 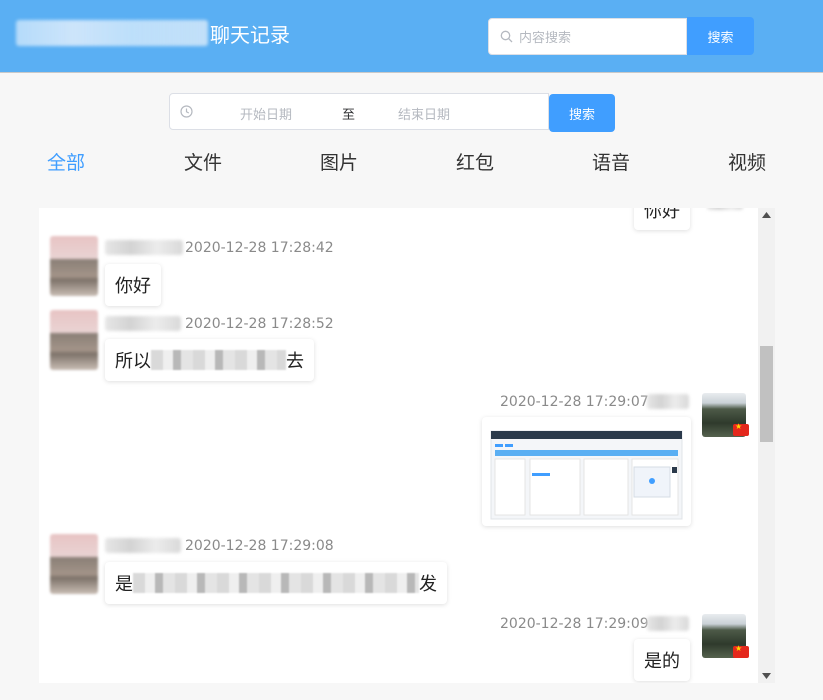 What do you see at coordinates (259, 324) in the screenshot?
I see `message-time: 2020-12-28 17:28:52` at bounding box center [259, 324].